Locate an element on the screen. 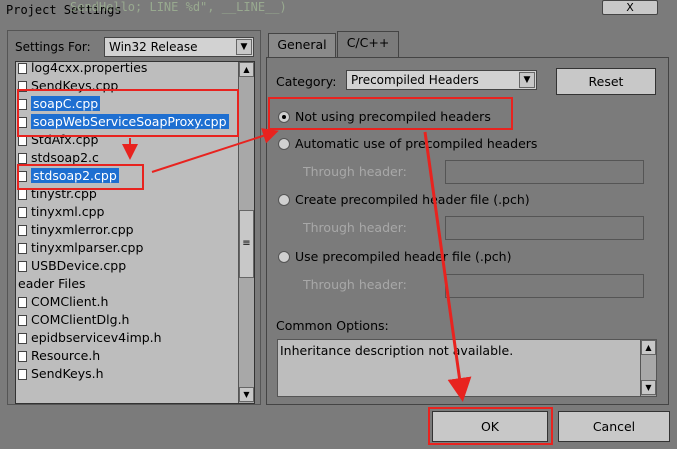 The width and height of the screenshot is (677, 449). close-button: X is located at coordinates (630, 7).